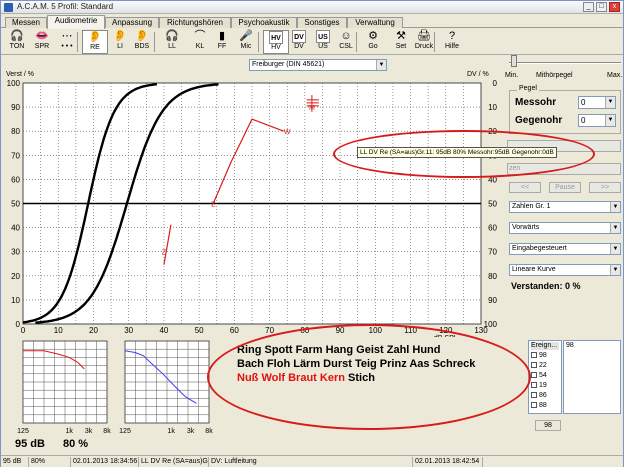 This screenshot has height=467, width=624. Describe the element at coordinates (264, 22) in the screenshot. I see `tab-psychoakustik: Psychoakustik` at that location.